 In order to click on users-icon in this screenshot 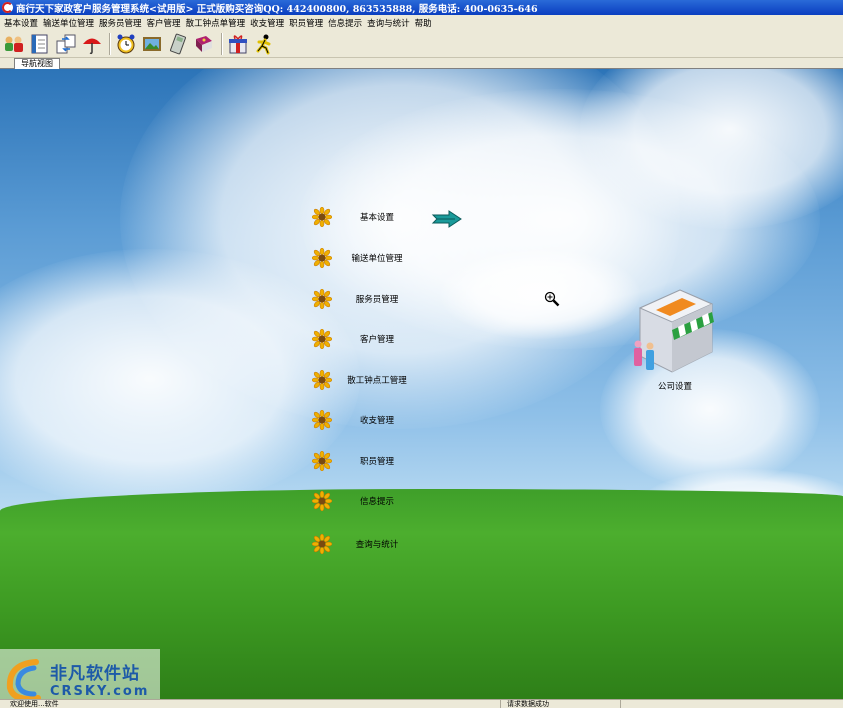, I will do `click(14, 44)`.